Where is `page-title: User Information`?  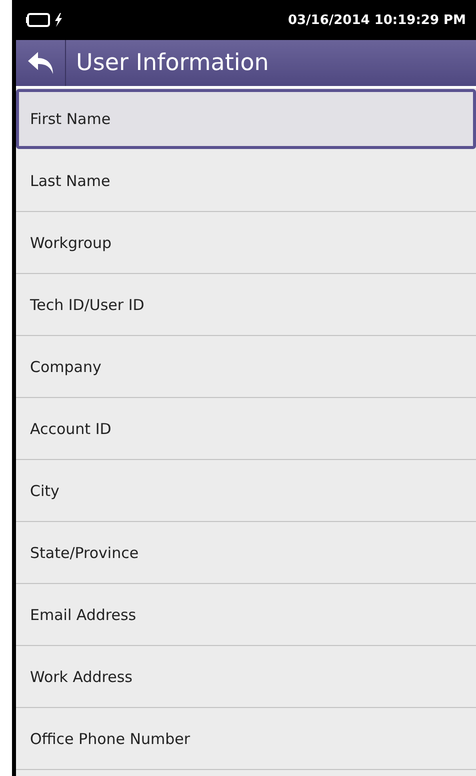 page-title: User Information is located at coordinates (172, 63).